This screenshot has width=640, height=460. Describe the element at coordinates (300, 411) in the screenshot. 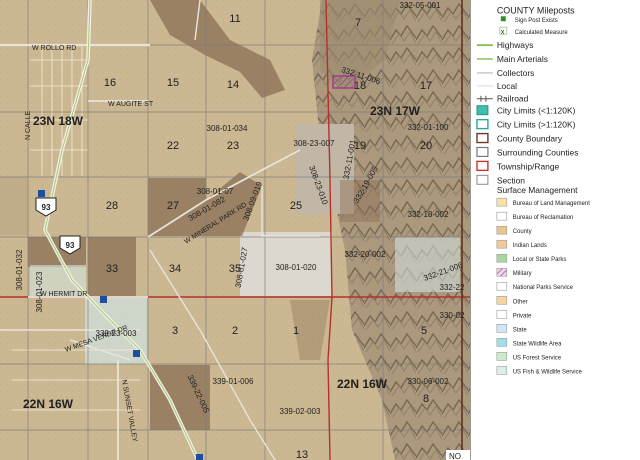

I see `parcel-label: 339-02-003` at that location.